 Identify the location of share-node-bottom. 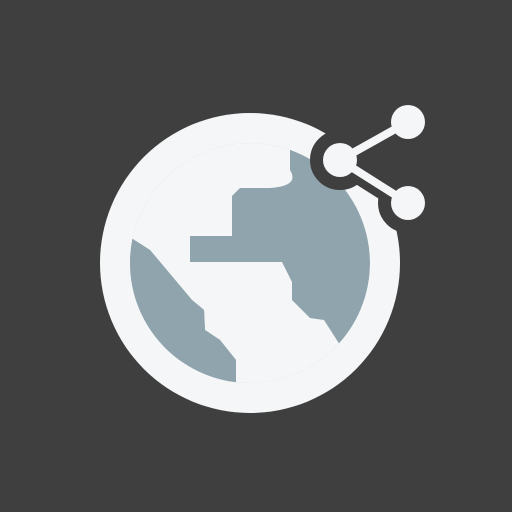
(408, 203).